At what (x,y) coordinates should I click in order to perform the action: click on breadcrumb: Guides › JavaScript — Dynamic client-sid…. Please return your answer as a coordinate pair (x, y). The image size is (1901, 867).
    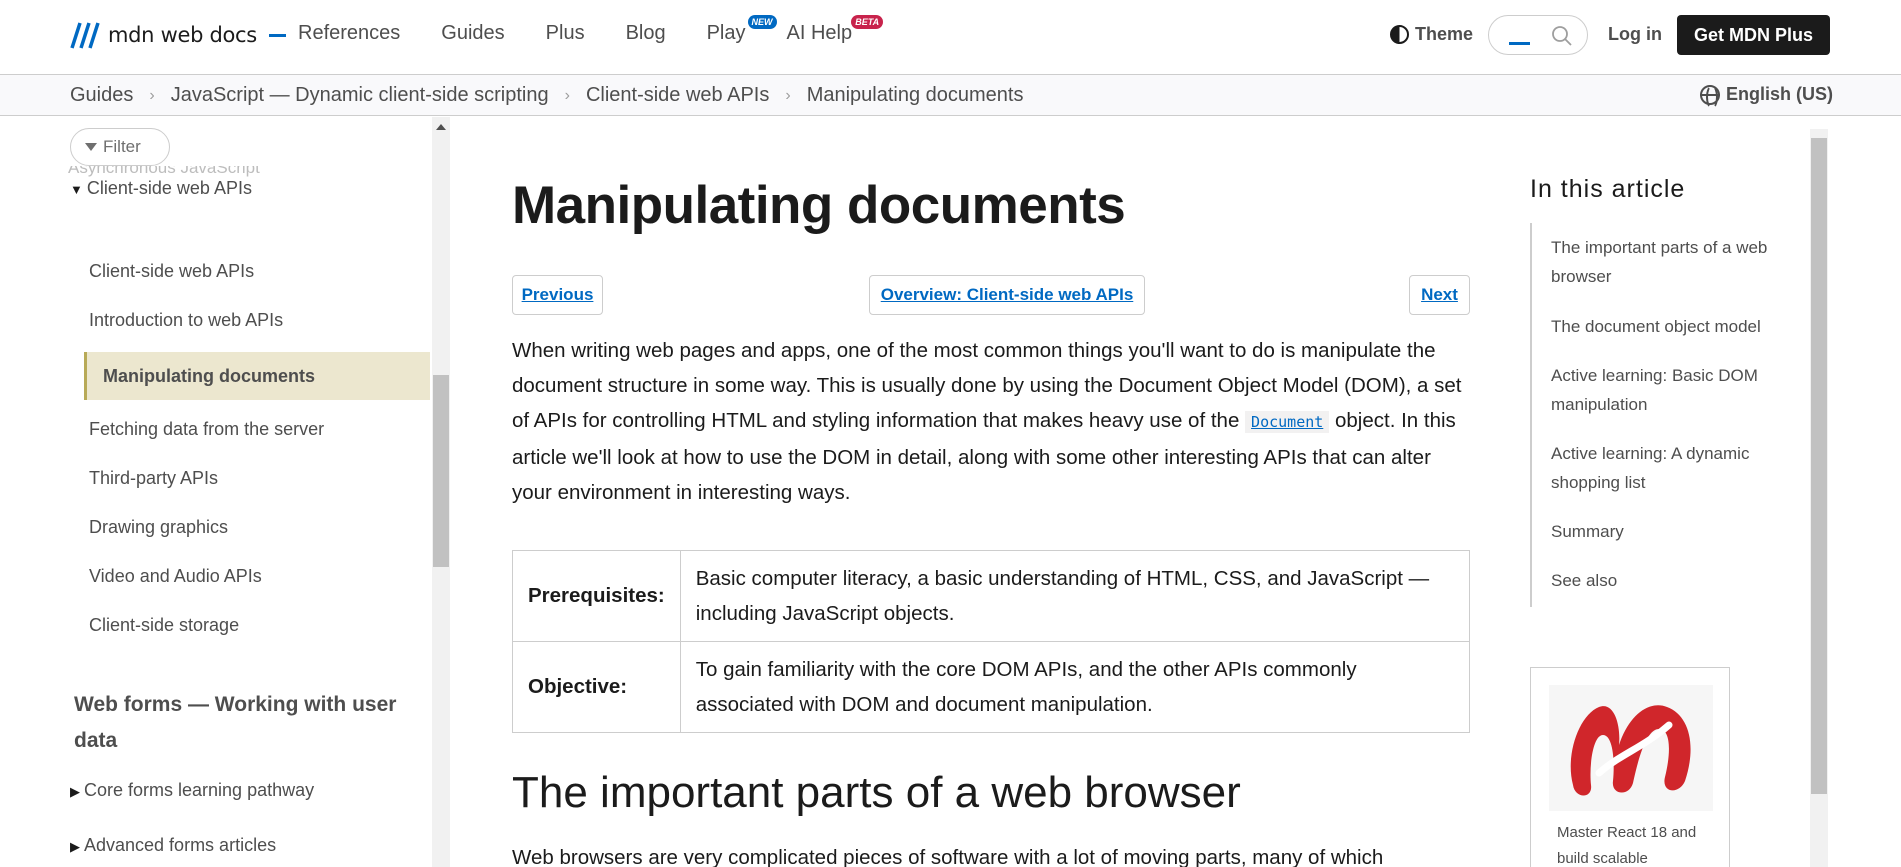
    Looking at the image, I should click on (546, 95).